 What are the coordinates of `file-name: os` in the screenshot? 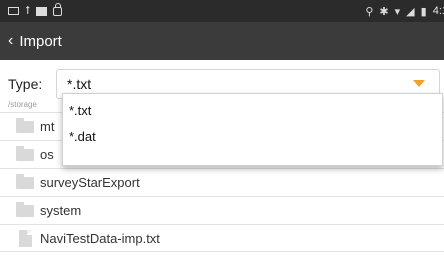 It's located at (47, 154).